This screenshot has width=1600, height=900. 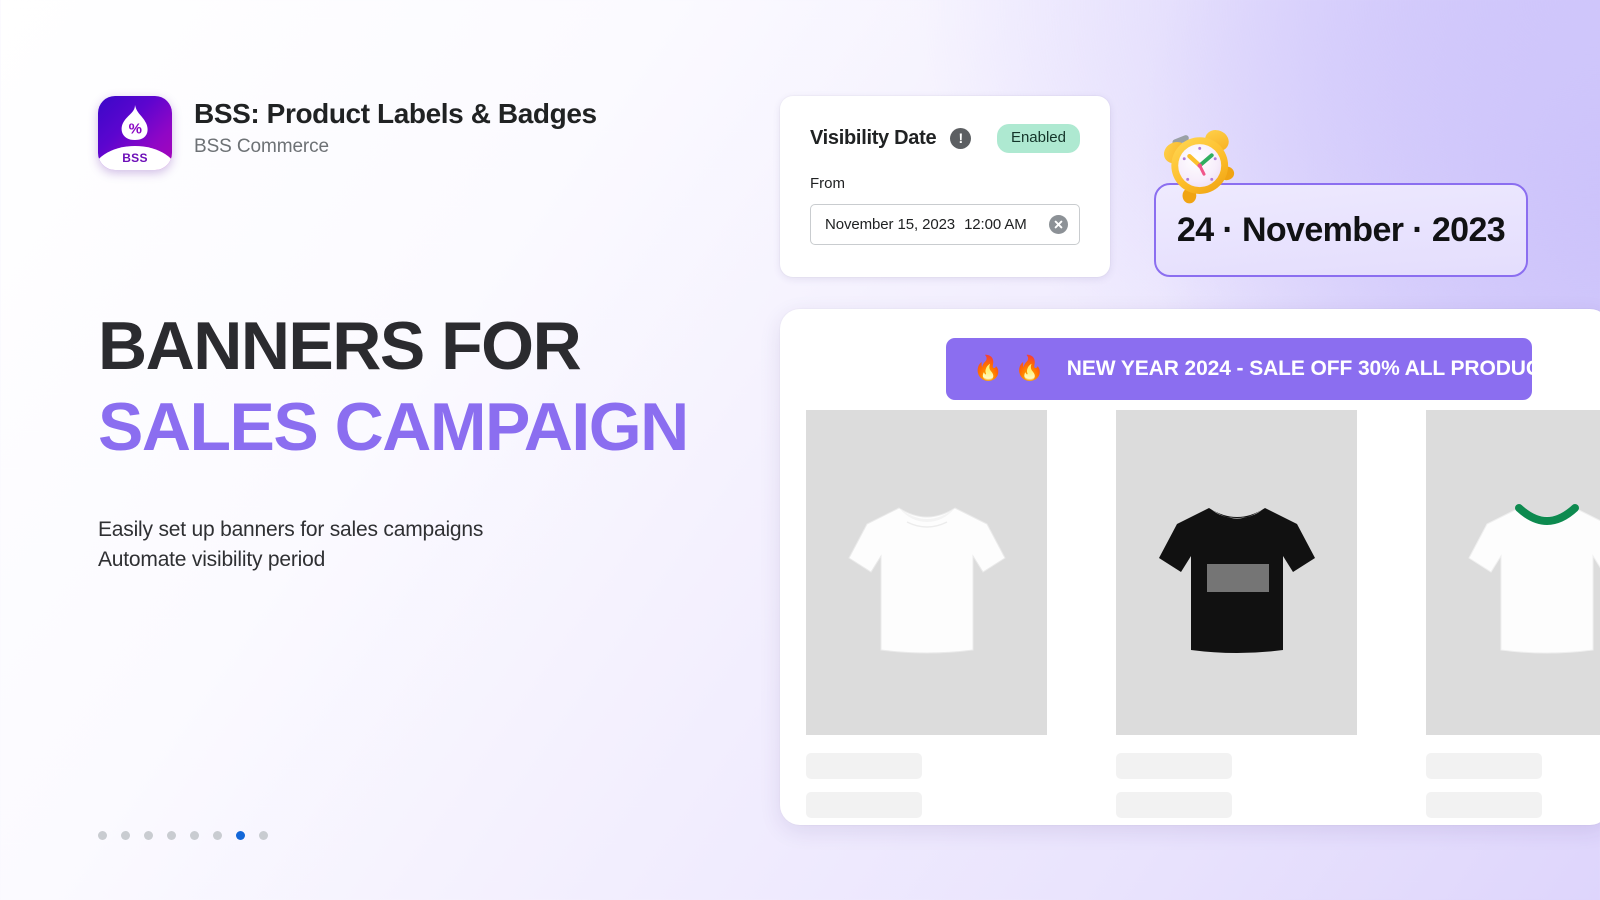 What do you see at coordinates (988, 368) in the screenshot?
I see `fire-icon-left: 🔥` at bounding box center [988, 368].